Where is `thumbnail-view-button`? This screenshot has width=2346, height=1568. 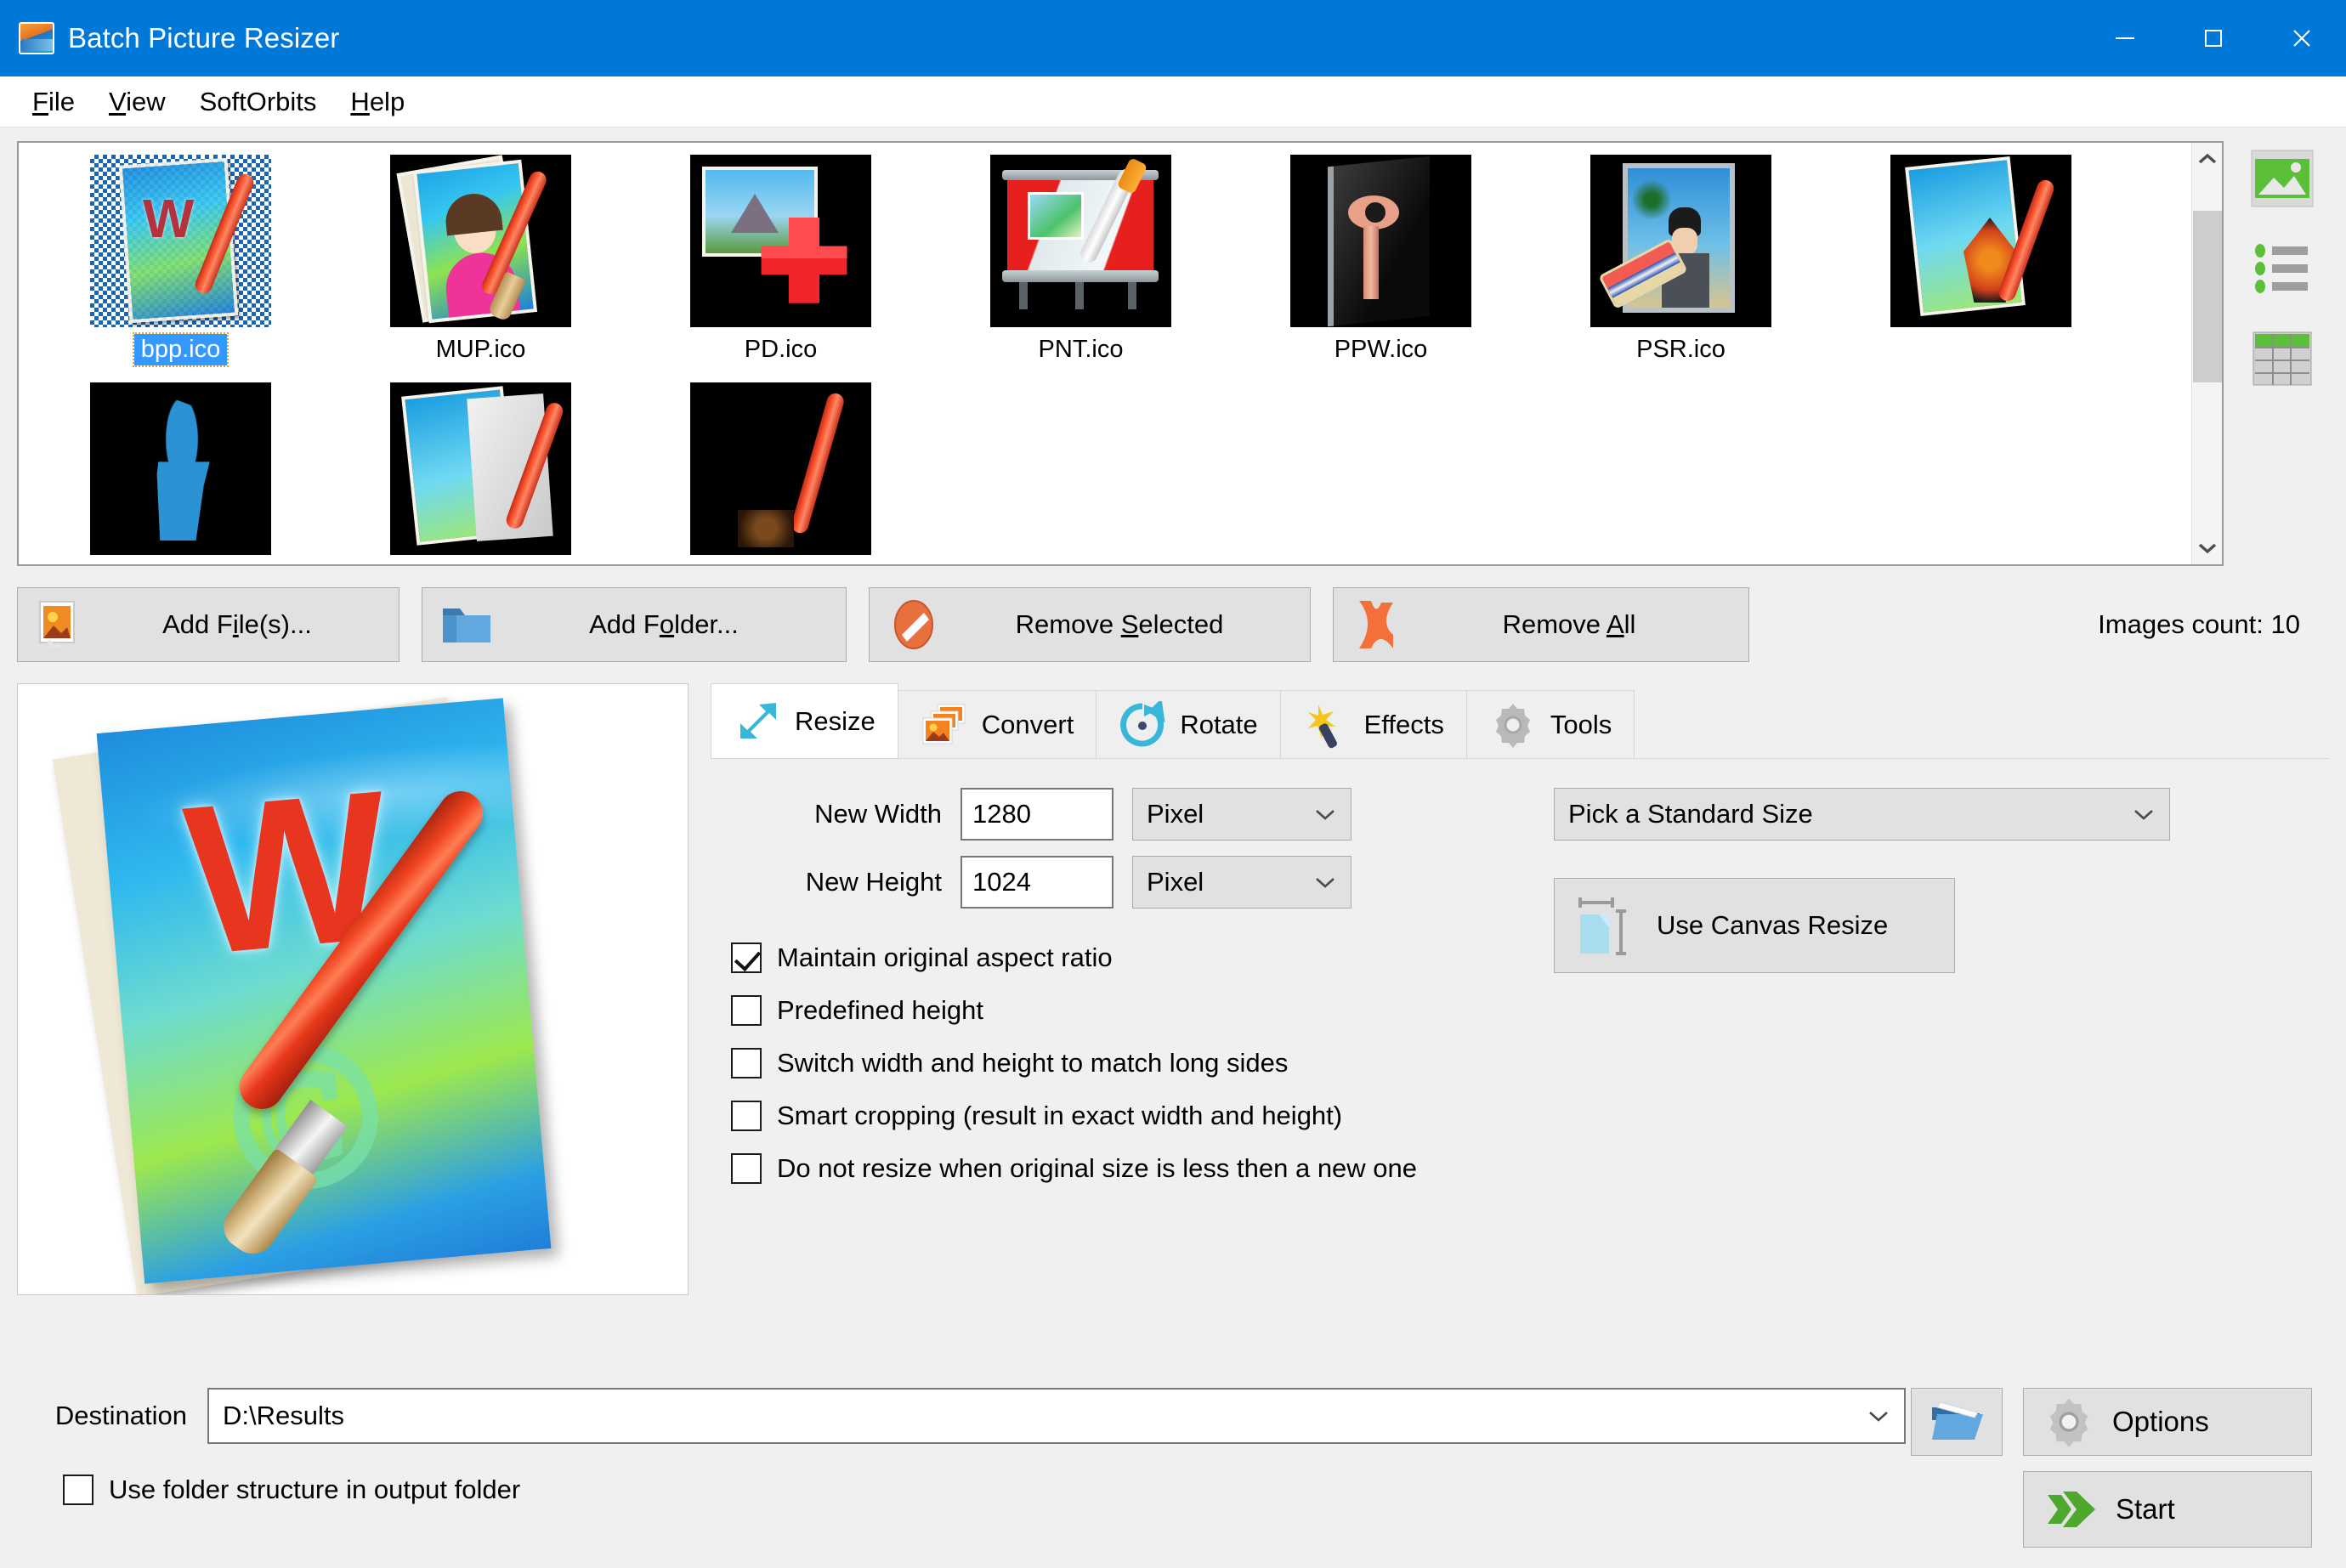
thumbnail-view-button is located at coordinates (2282, 178).